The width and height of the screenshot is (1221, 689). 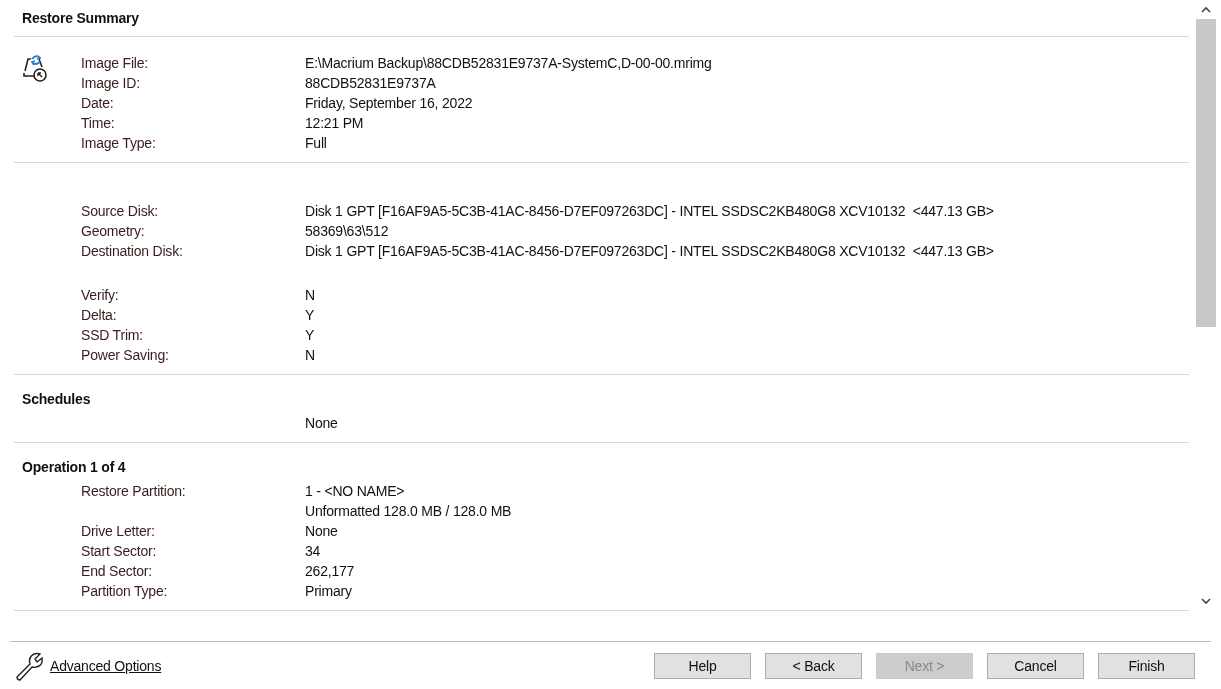 What do you see at coordinates (99, 315) in the screenshot?
I see `field-label: Delta:` at bounding box center [99, 315].